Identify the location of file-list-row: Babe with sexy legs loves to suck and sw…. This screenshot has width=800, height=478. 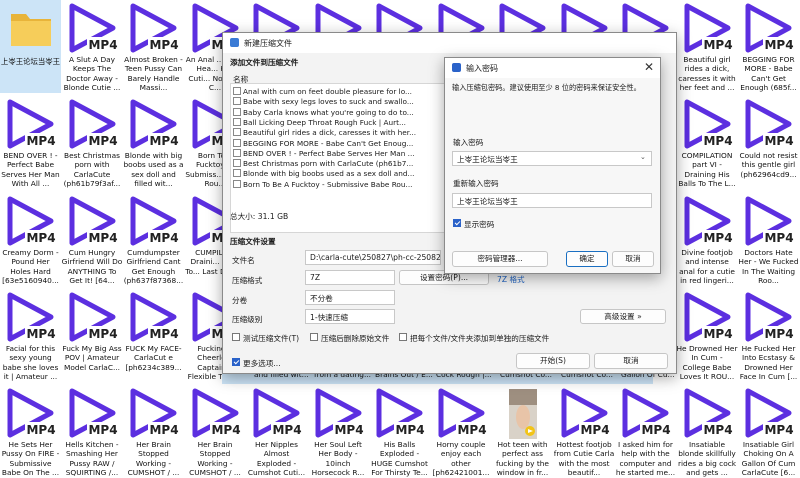
(354, 102).